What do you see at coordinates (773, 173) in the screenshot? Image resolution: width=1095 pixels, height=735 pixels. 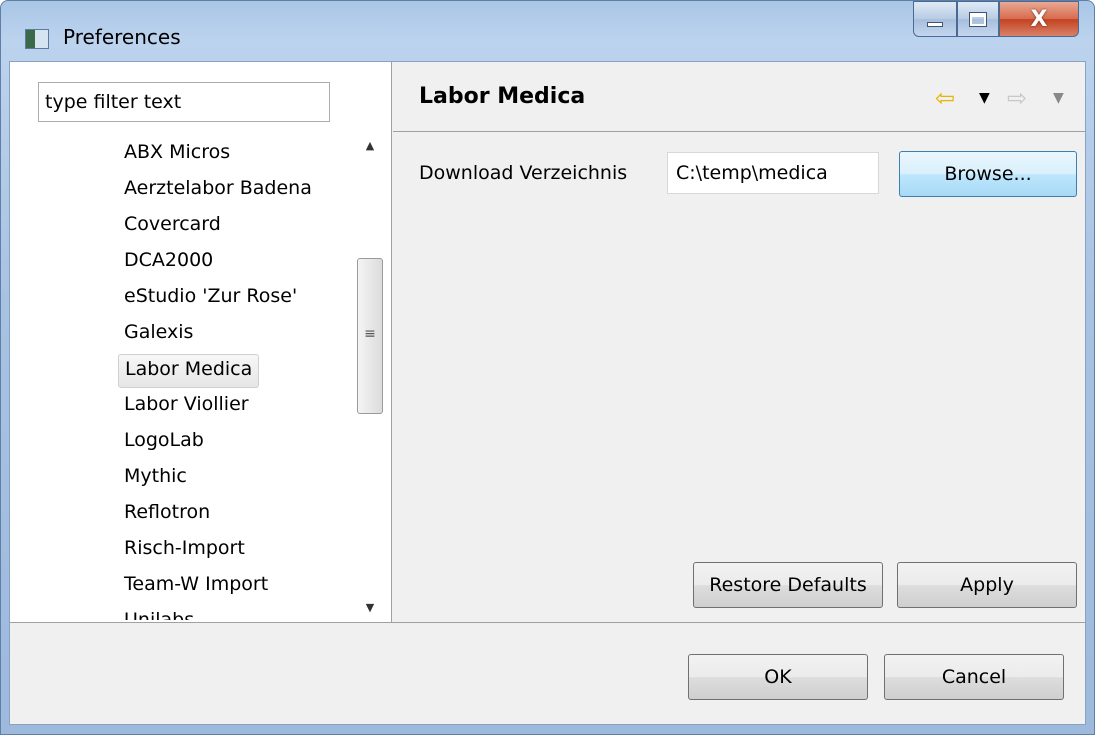 I see `download-directory-input` at bounding box center [773, 173].